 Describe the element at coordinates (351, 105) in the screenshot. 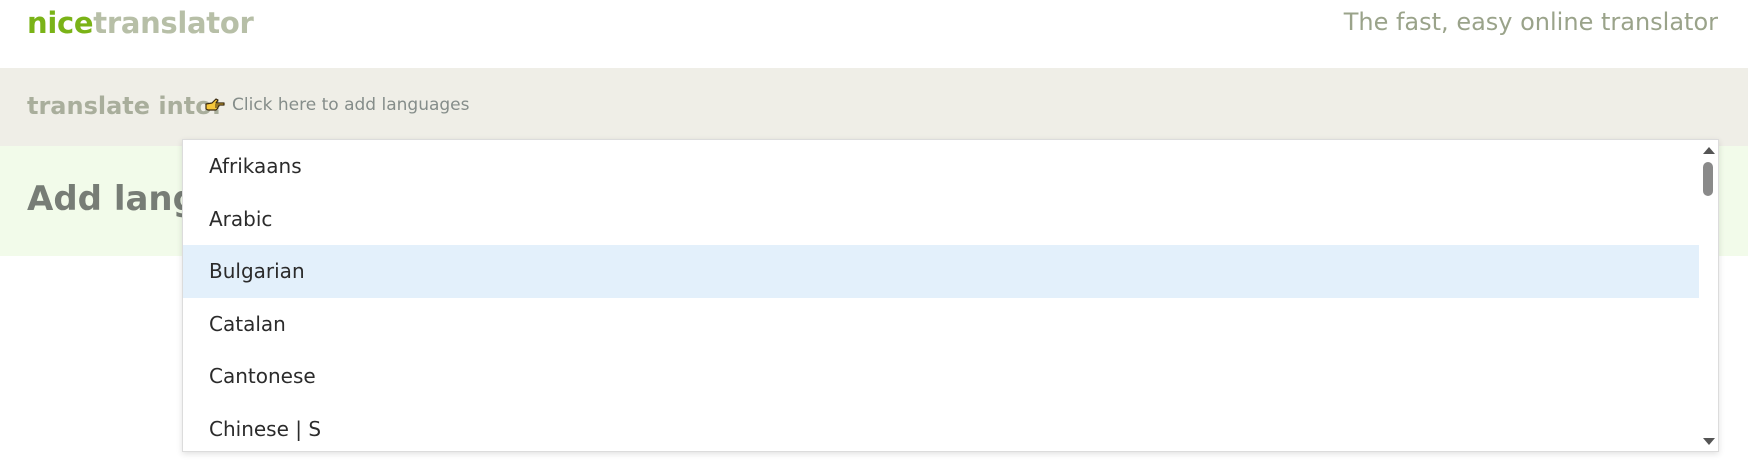

I see `add-languages-link-text: Click here to add languages` at that location.